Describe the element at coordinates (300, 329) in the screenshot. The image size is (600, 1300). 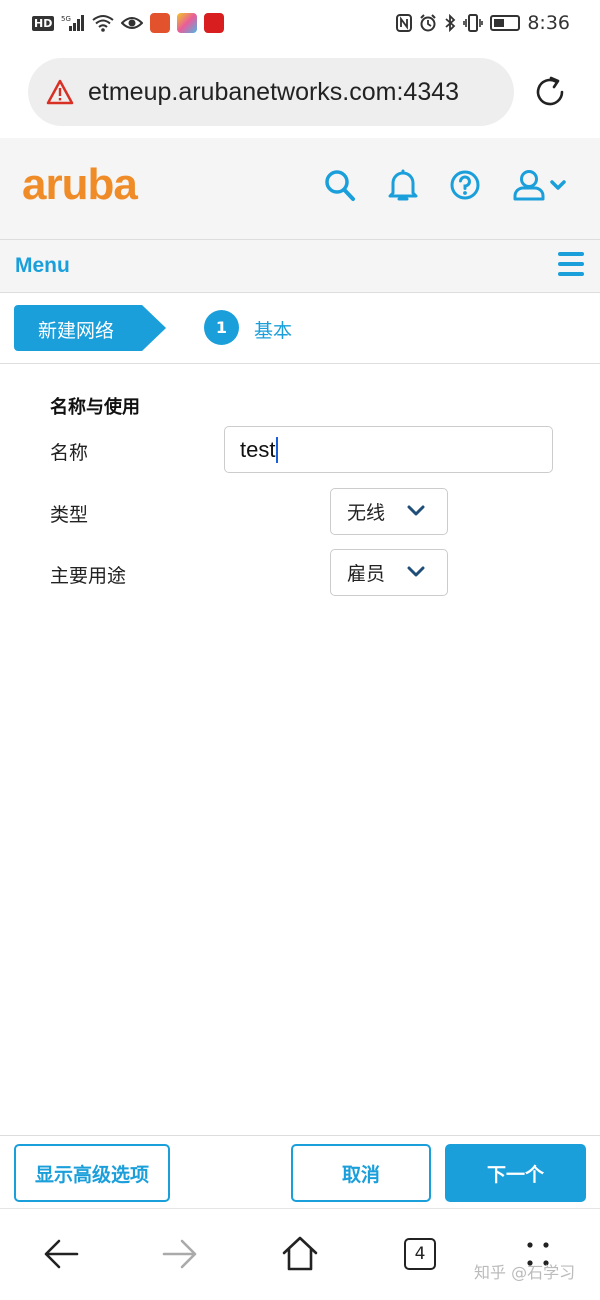
I see `wizard-header: 新建网络 1 基本` at that location.